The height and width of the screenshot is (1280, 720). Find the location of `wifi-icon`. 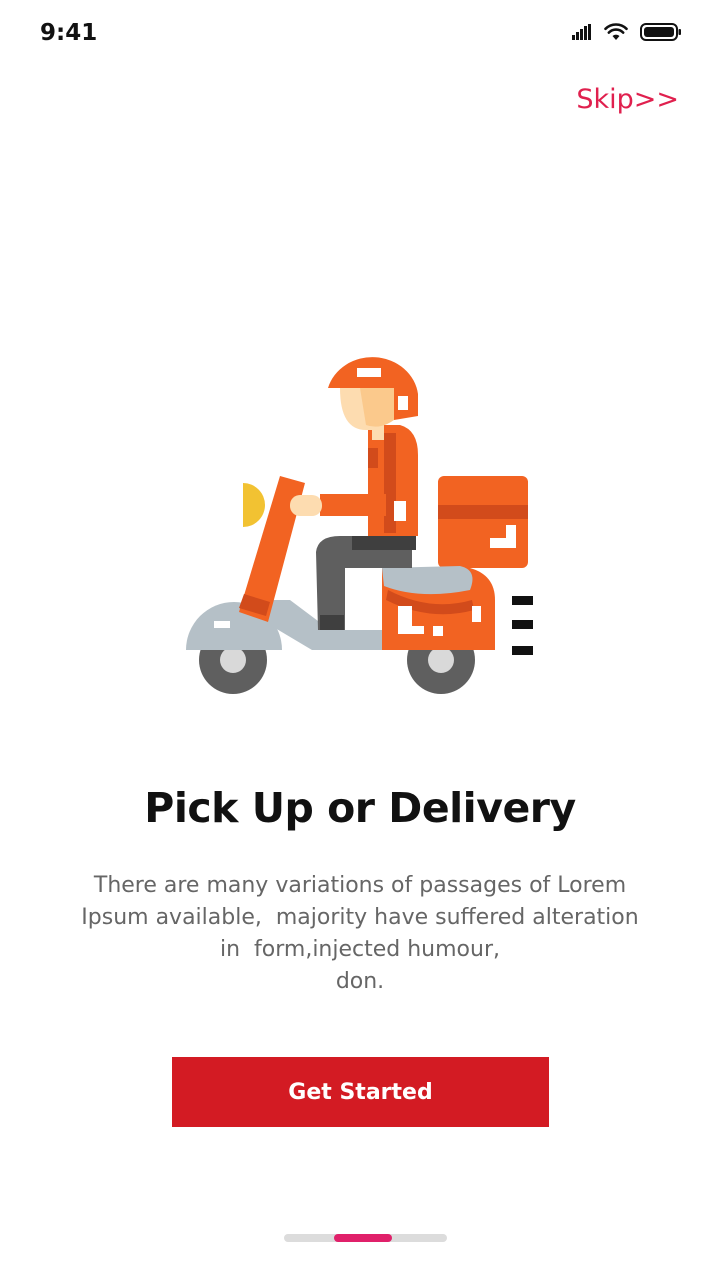

wifi-icon is located at coordinates (616, 31).